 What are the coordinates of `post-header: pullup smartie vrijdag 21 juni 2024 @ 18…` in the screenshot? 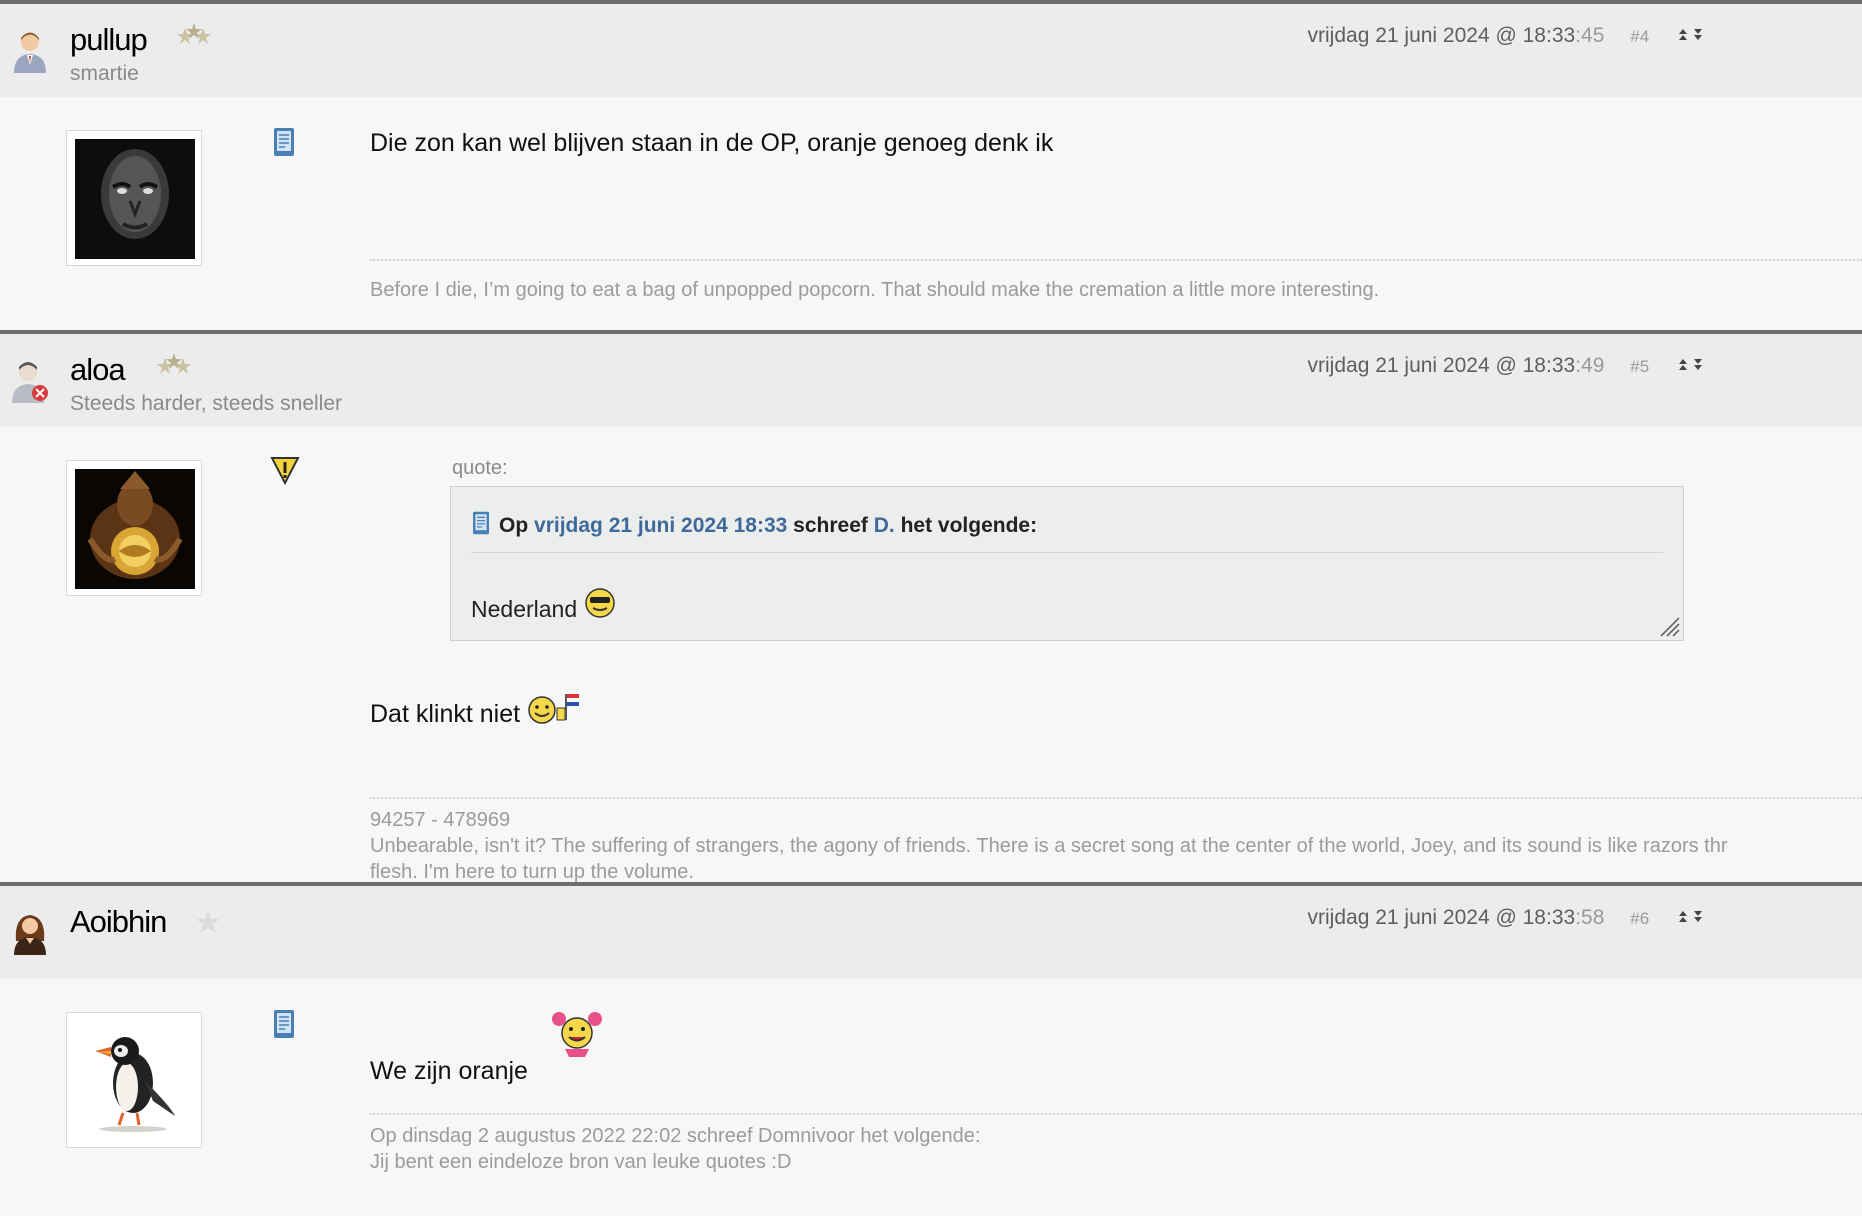 It's located at (931, 50).